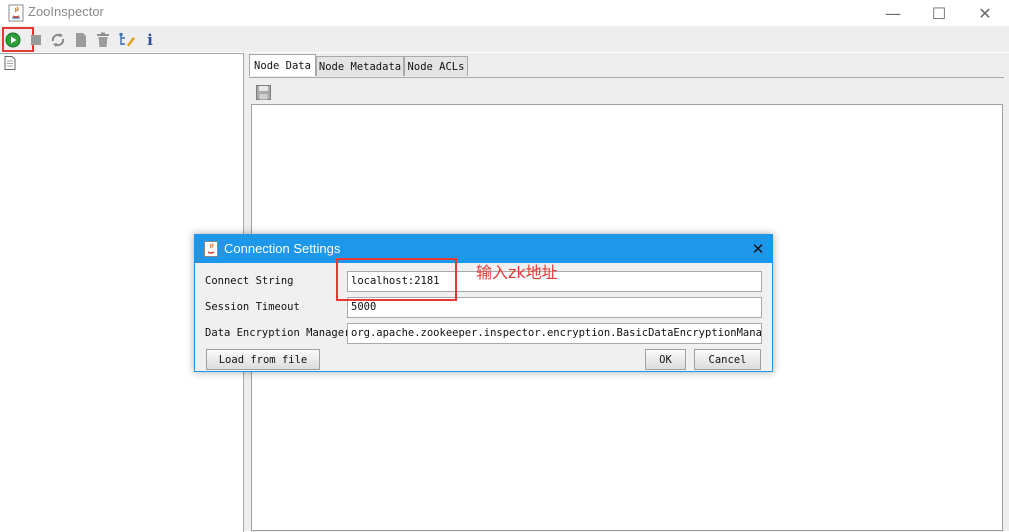  I want to click on dialog-close-button: ✕, so click(758, 249).